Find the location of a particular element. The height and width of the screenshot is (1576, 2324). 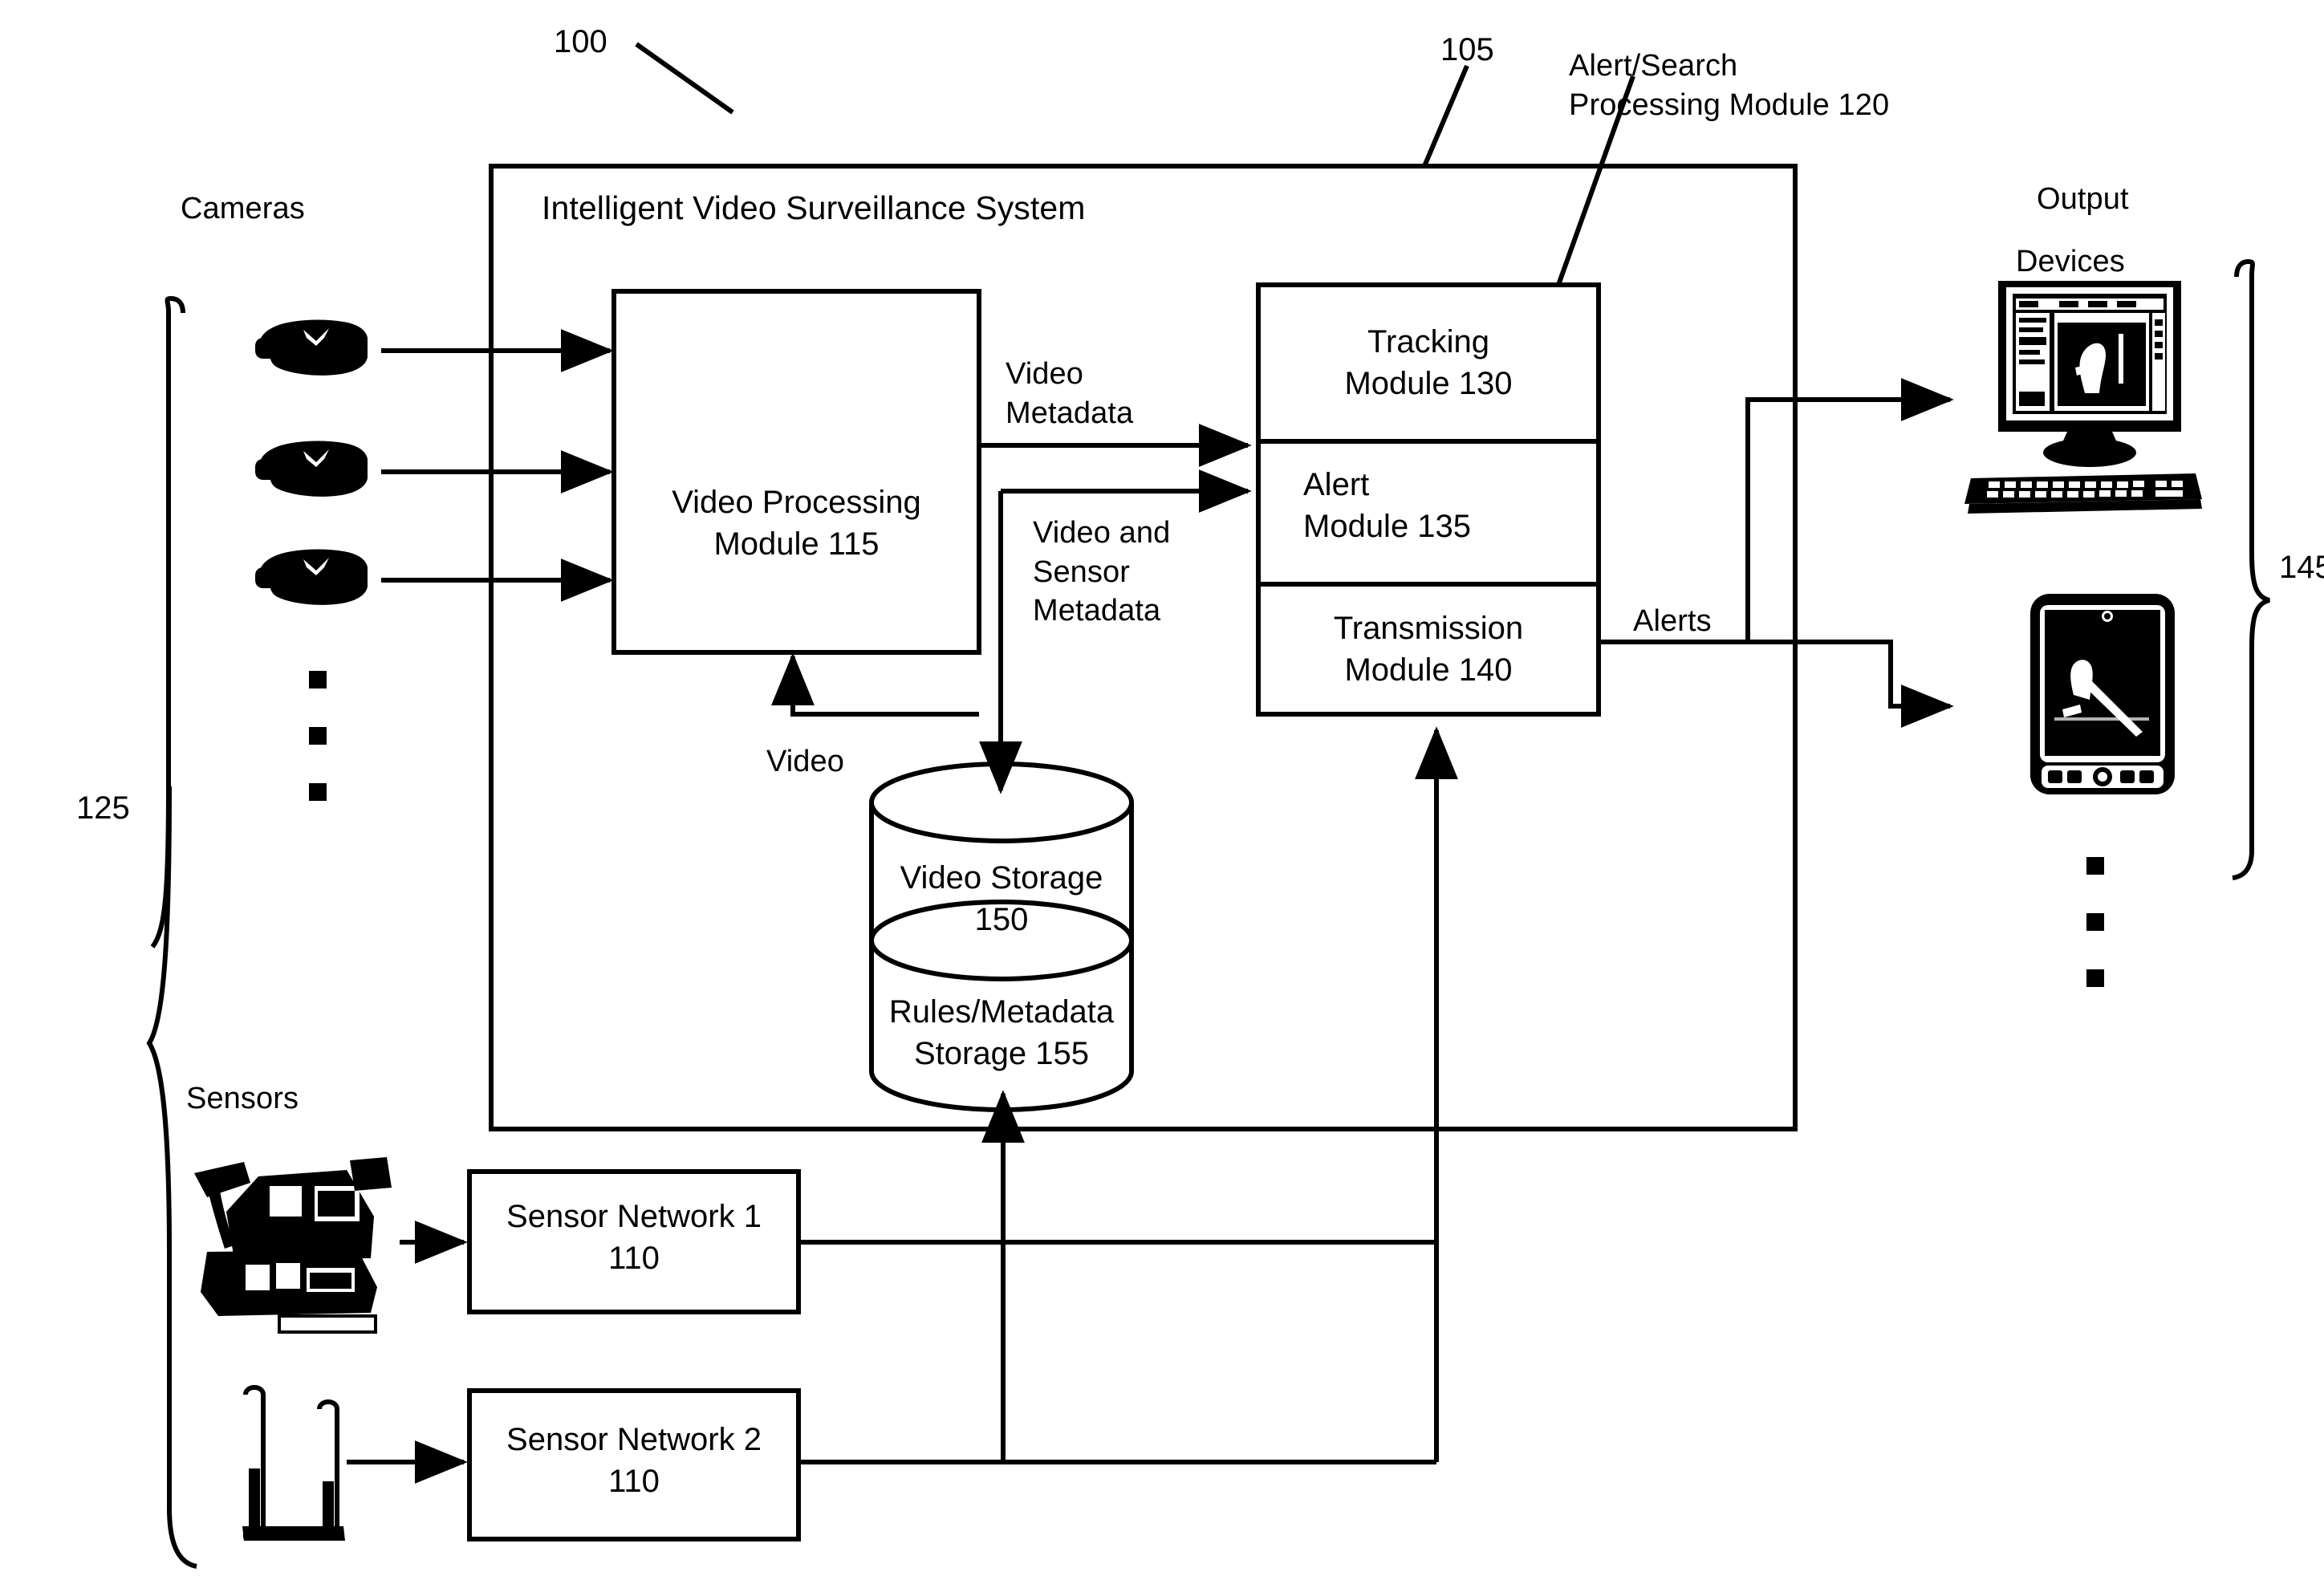

system-title: Intelligent Video Surveillance System is located at coordinates (814, 207).